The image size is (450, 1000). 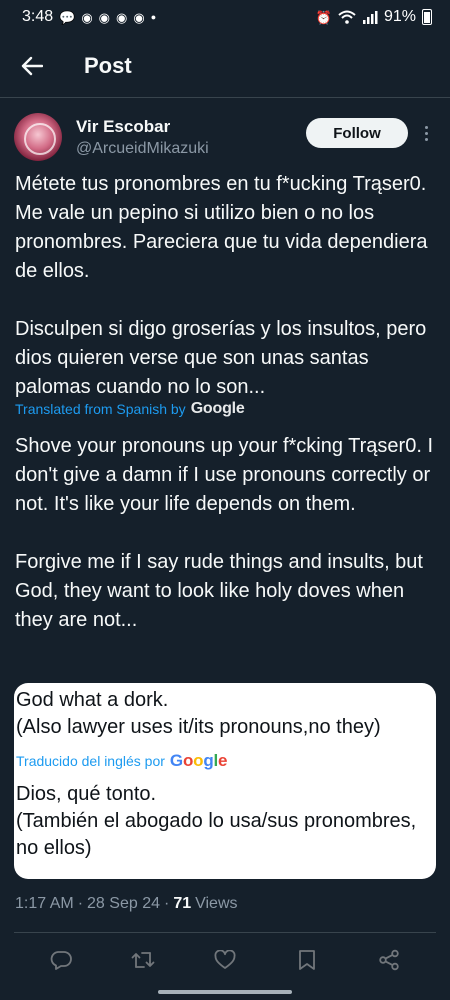 What do you see at coordinates (104, 17) in the screenshot?
I see `discord-notification-icon-2: ◉` at bounding box center [104, 17].